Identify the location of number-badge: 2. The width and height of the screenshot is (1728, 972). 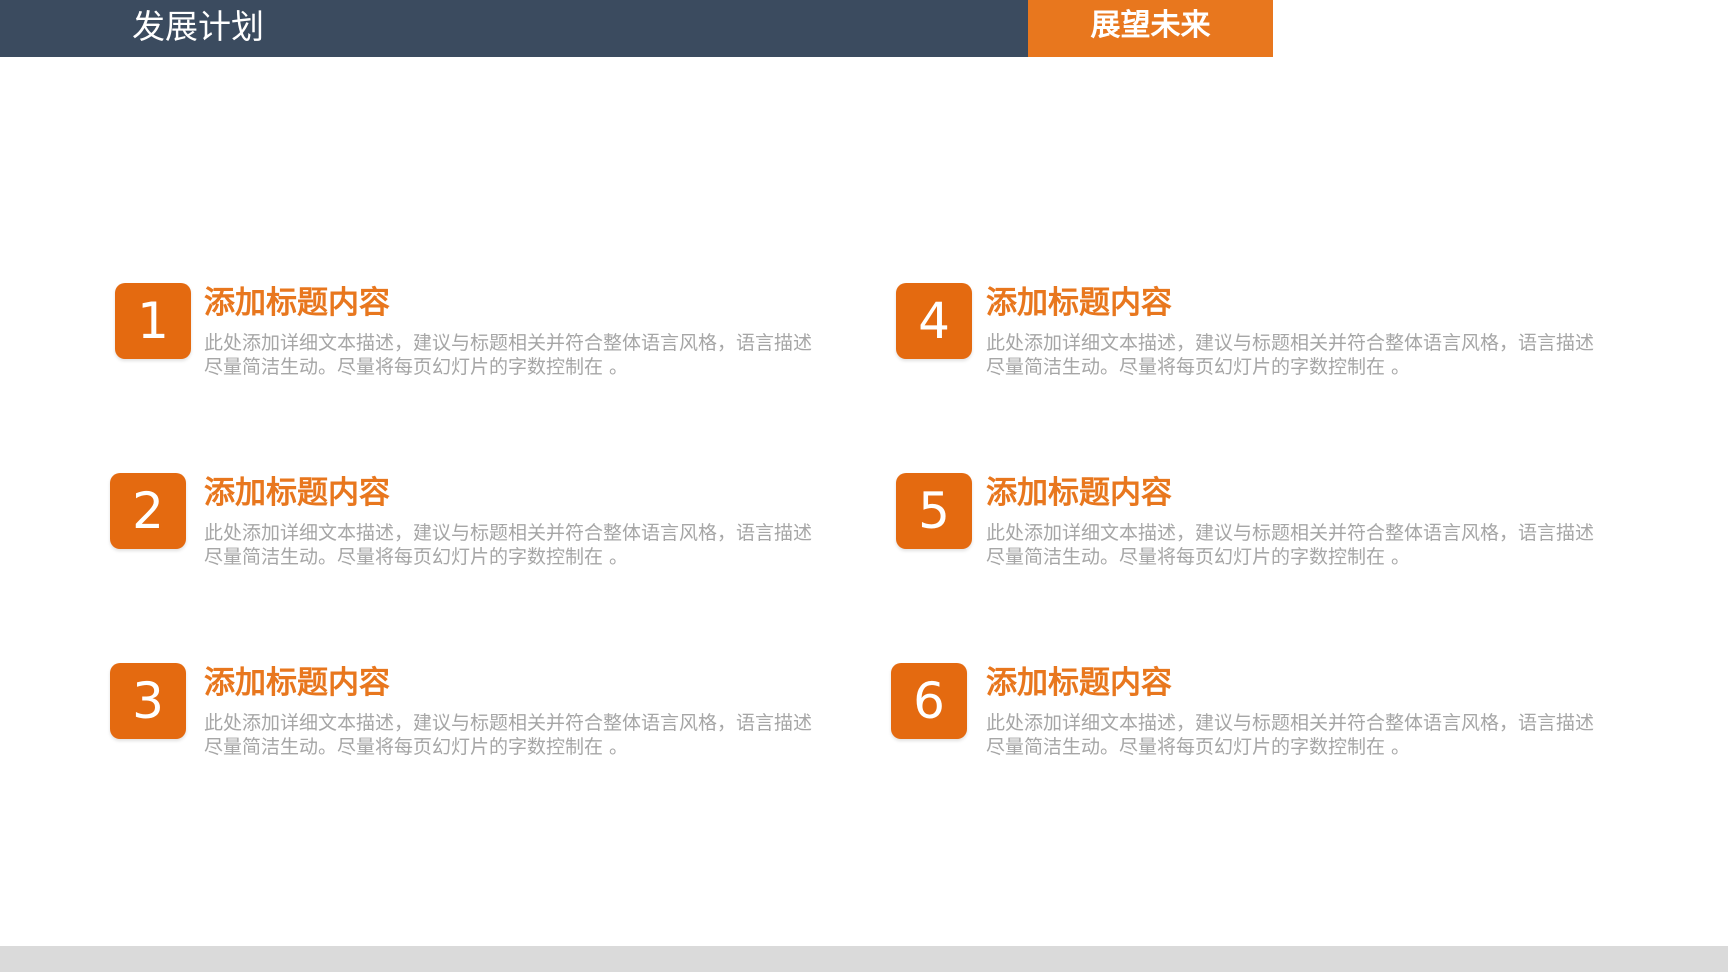
(148, 511).